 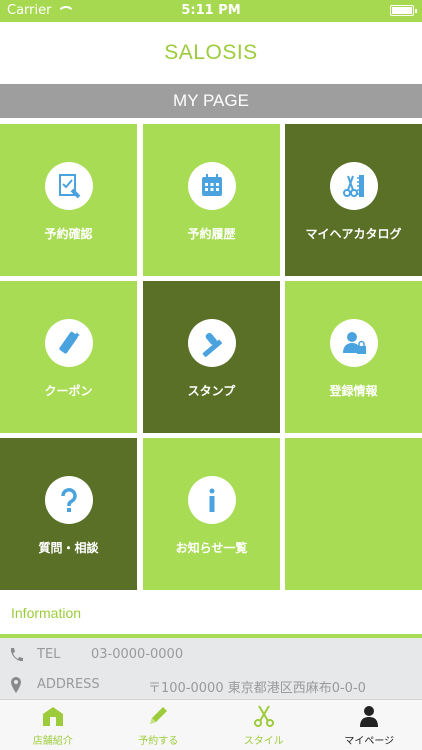 I want to click on user-lock-icon, so click(x=353, y=343).